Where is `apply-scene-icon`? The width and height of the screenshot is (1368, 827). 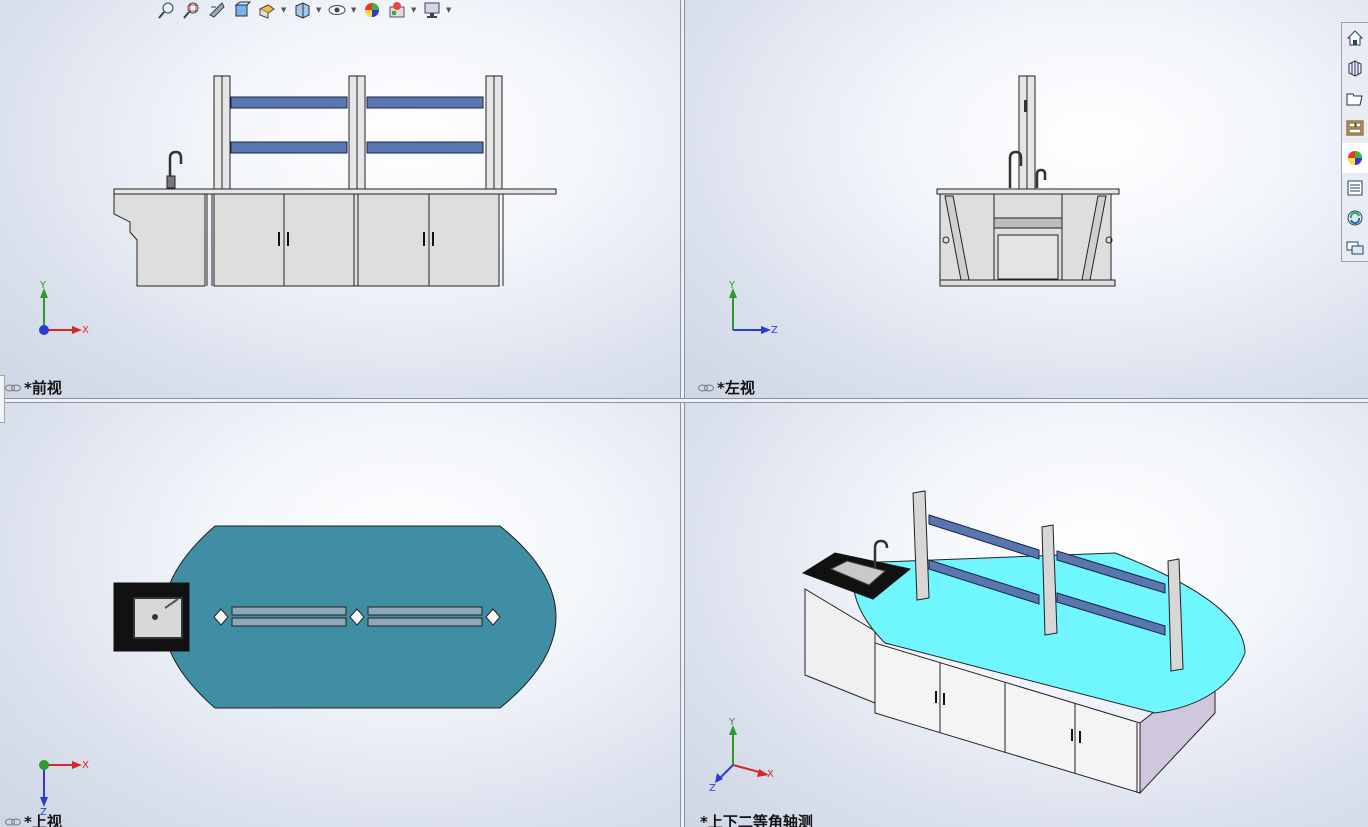
apply-scene-icon is located at coordinates (397, 10).